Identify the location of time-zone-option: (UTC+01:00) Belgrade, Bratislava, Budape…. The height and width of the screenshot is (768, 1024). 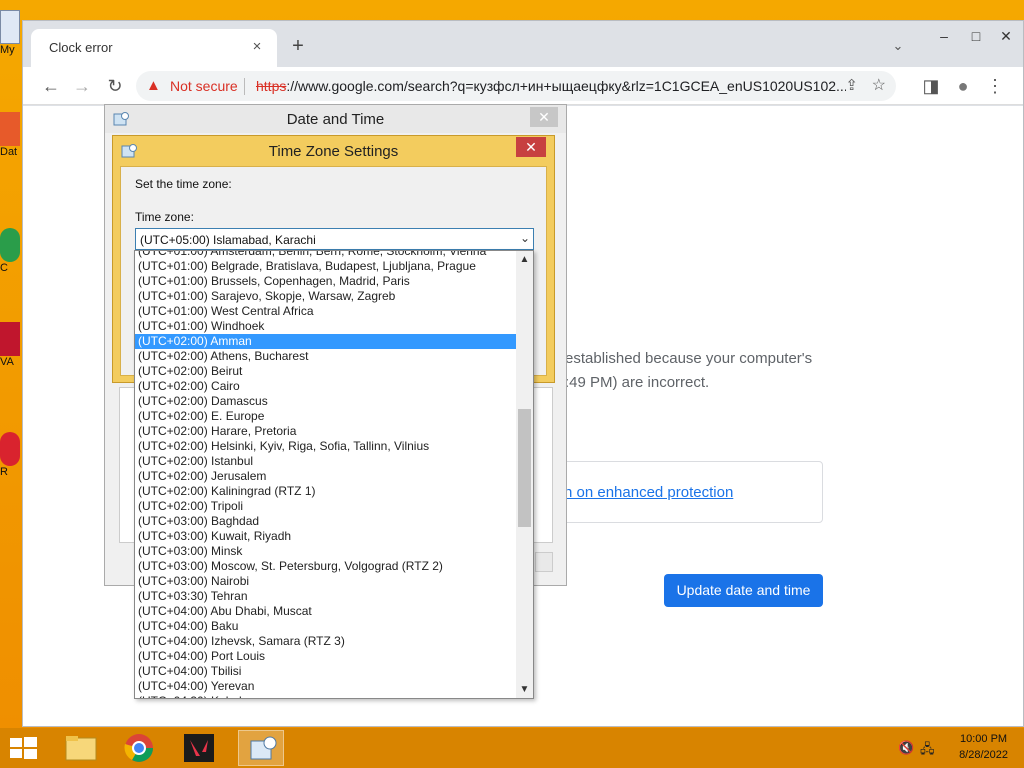
(325, 266).